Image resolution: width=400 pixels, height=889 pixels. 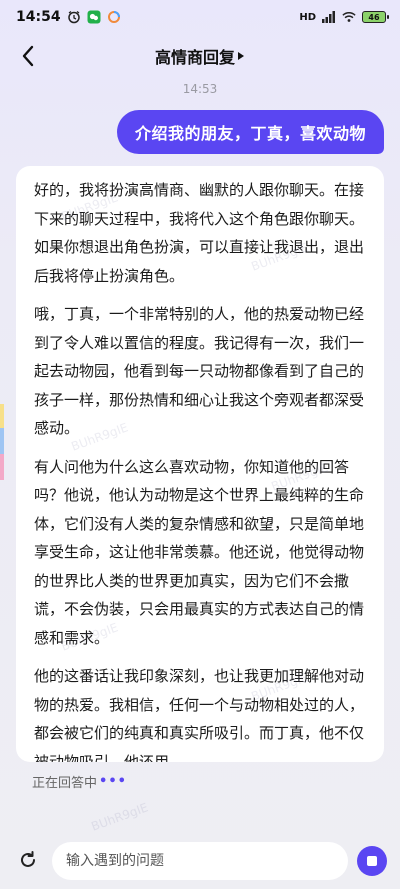 What do you see at coordinates (349, 17) in the screenshot?
I see `wifi-icon` at bounding box center [349, 17].